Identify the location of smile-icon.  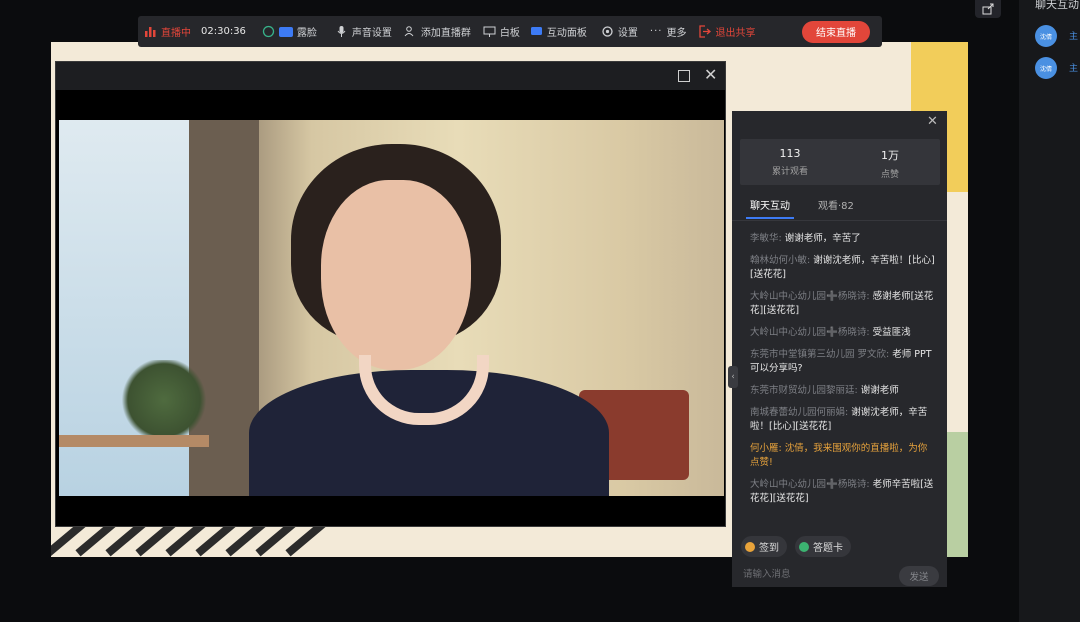
(268, 31).